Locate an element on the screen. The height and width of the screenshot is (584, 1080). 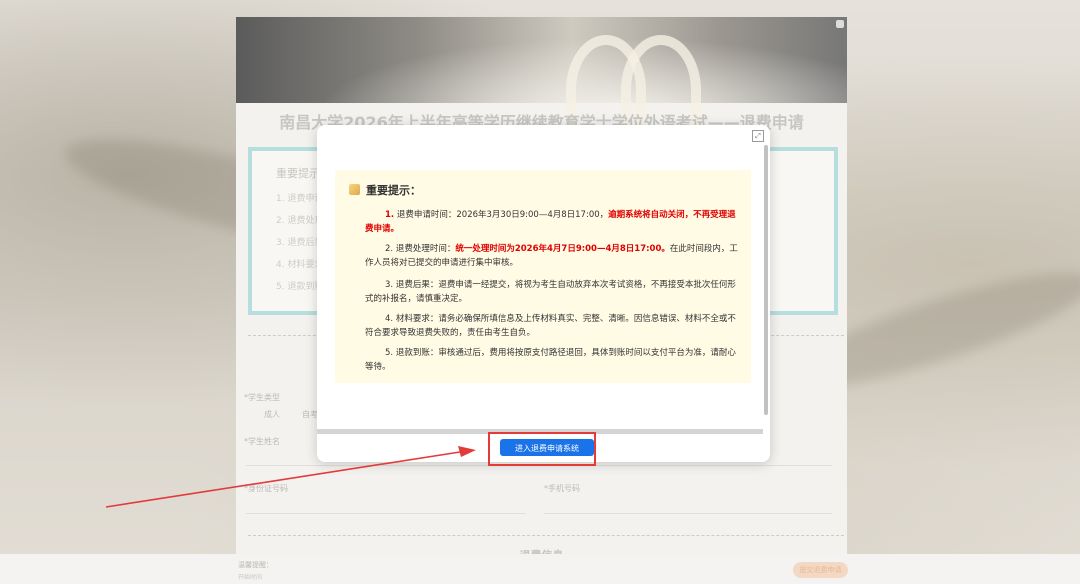
annotation-arrow-line is located at coordinates (283, 479).